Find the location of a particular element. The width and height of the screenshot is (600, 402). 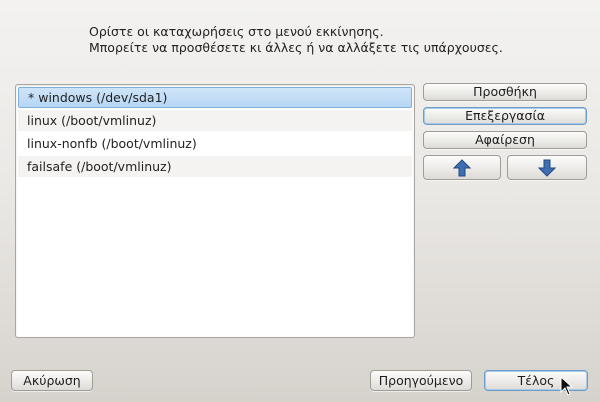

move-down-button is located at coordinates (547, 167).